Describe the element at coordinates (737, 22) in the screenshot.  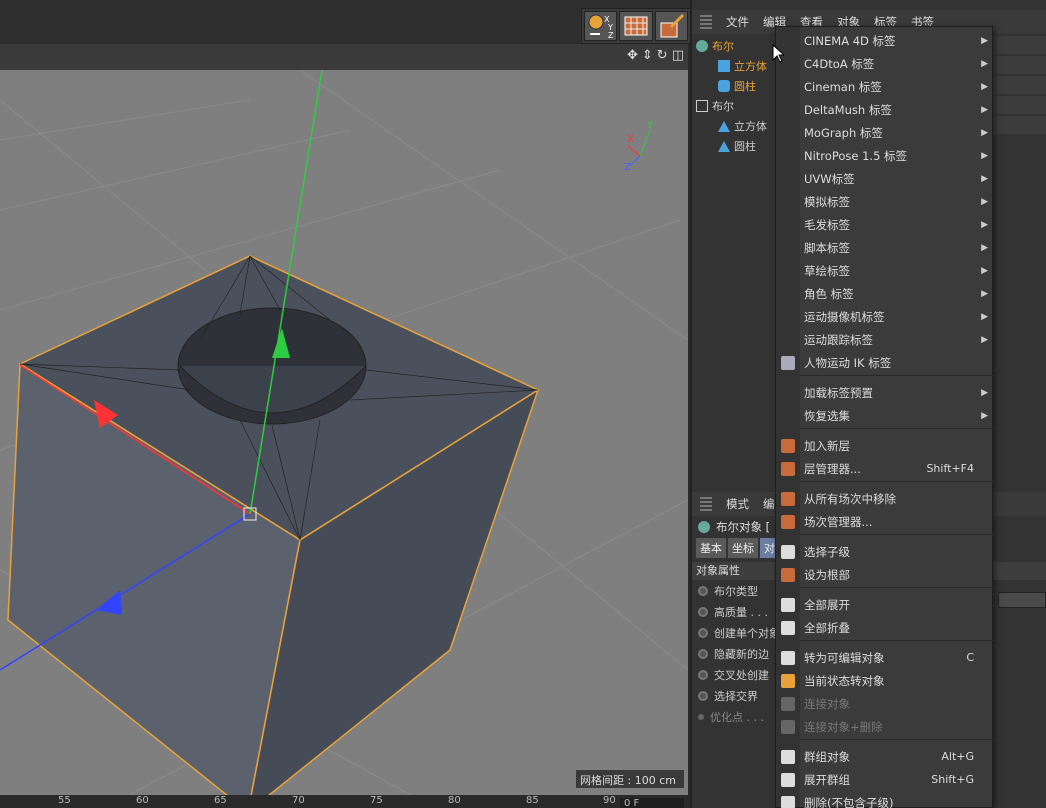
I see `om-menu-file: 文件` at that location.